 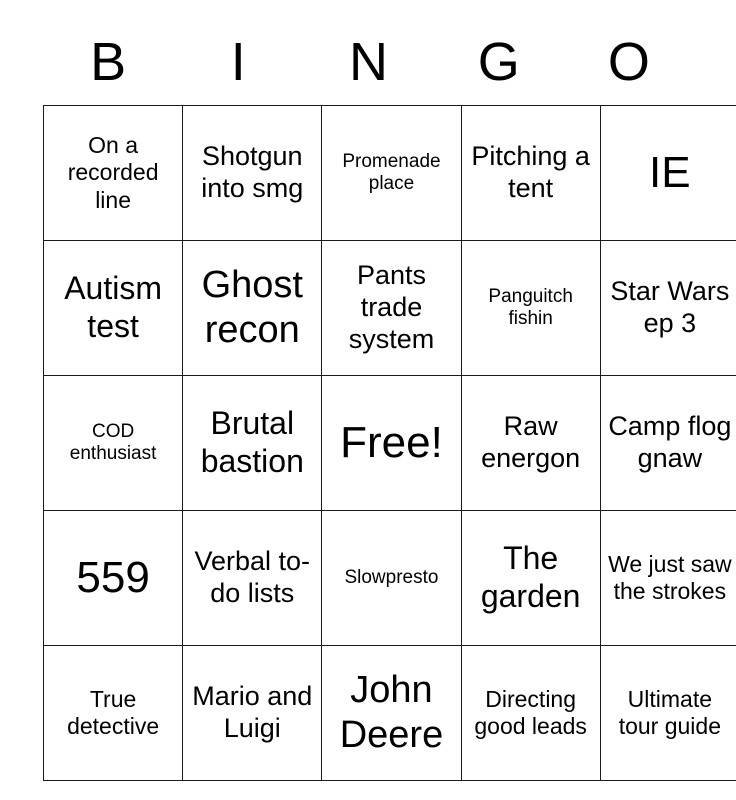 I want to click on bingo-cell-label: COD enthusiast, so click(x=113, y=442).